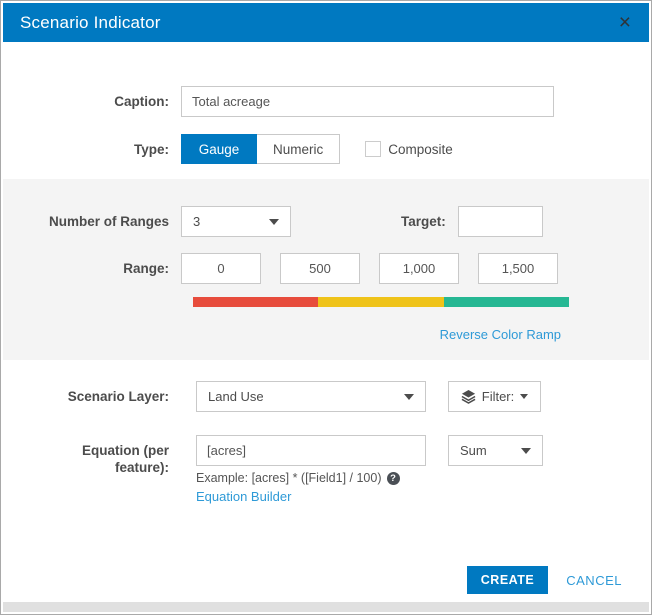  I want to click on ramp-segment-red, so click(256, 302).